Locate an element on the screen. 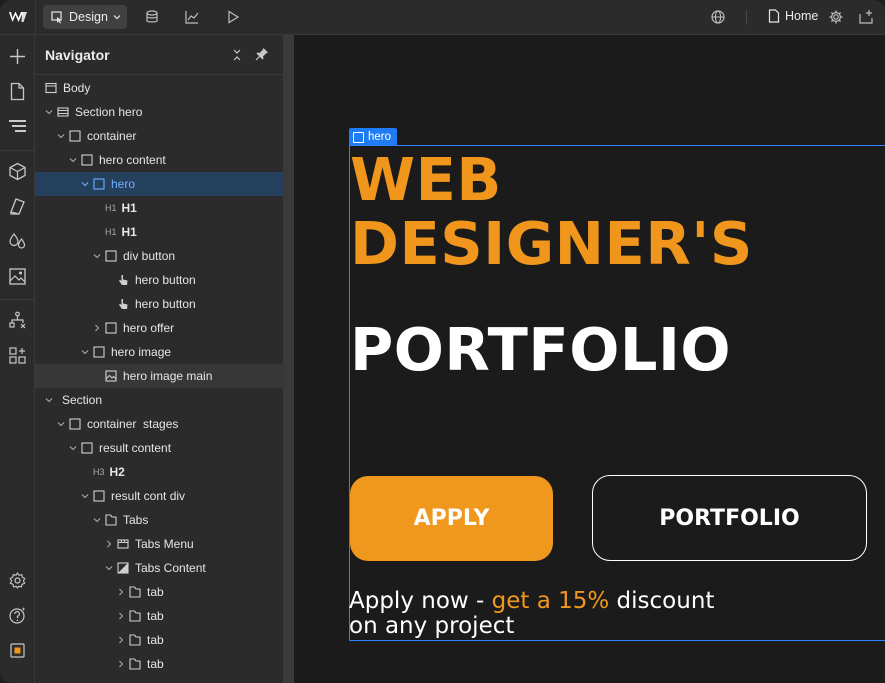  tree-row-result-content: result content is located at coordinates (159, 448).